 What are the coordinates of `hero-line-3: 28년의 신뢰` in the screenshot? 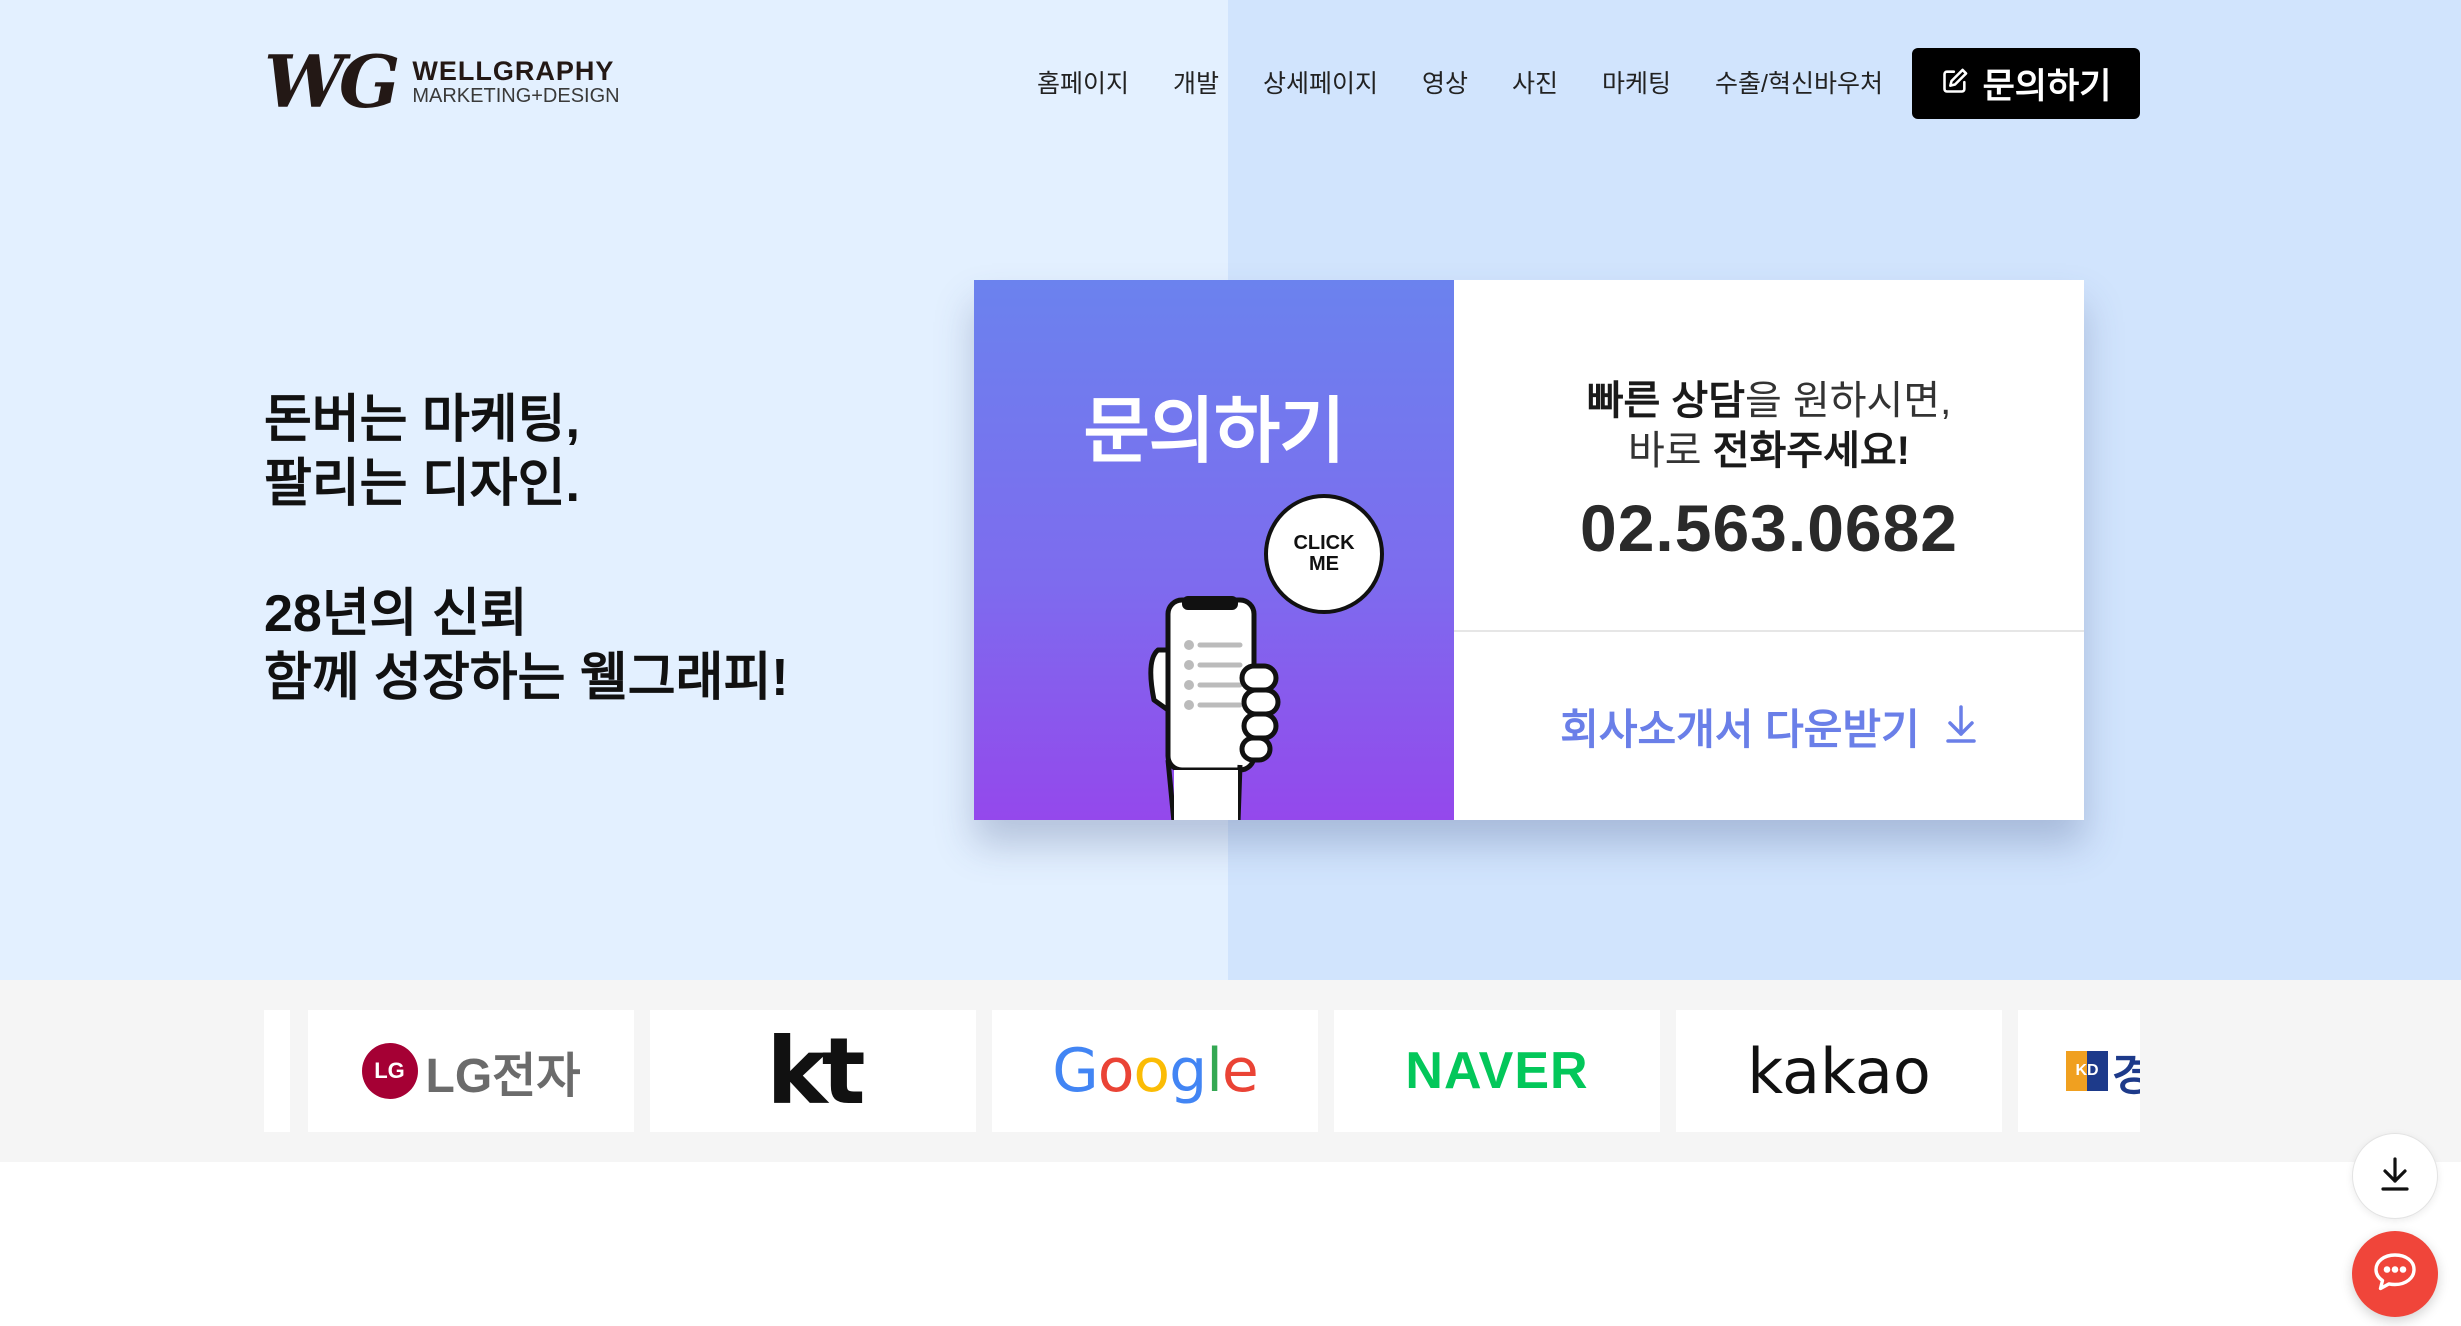 It's located at (396, 614).